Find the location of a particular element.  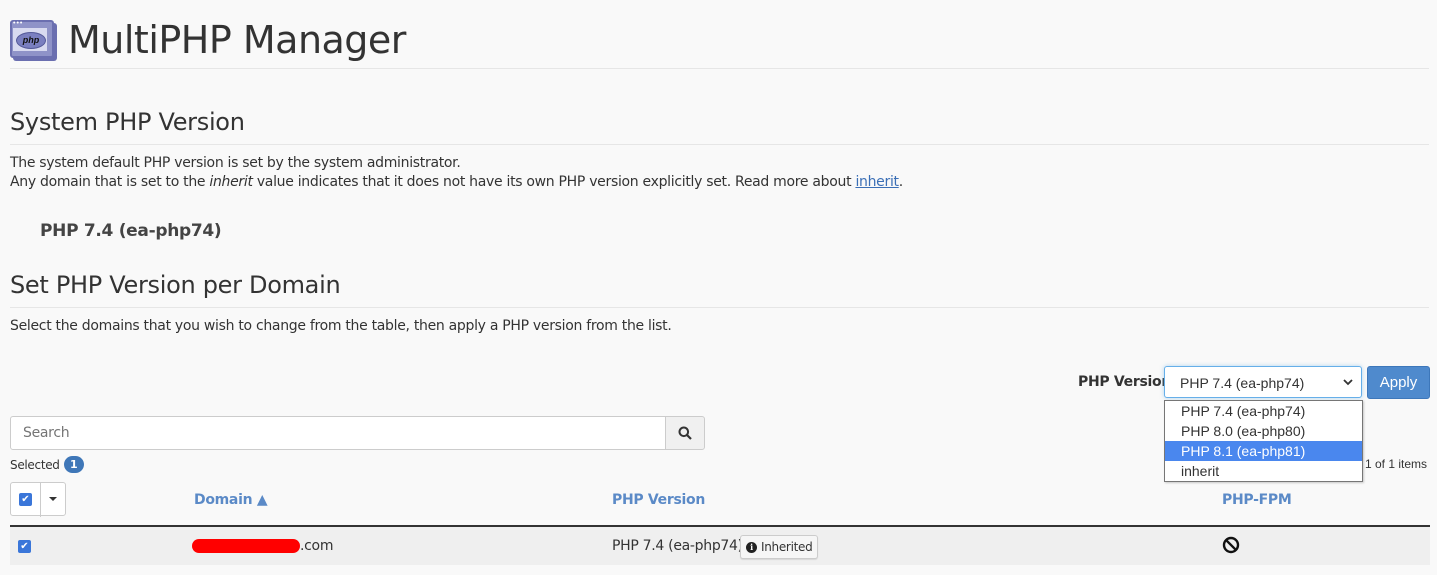

caret-down-icon is located at coordinates (53, 499).